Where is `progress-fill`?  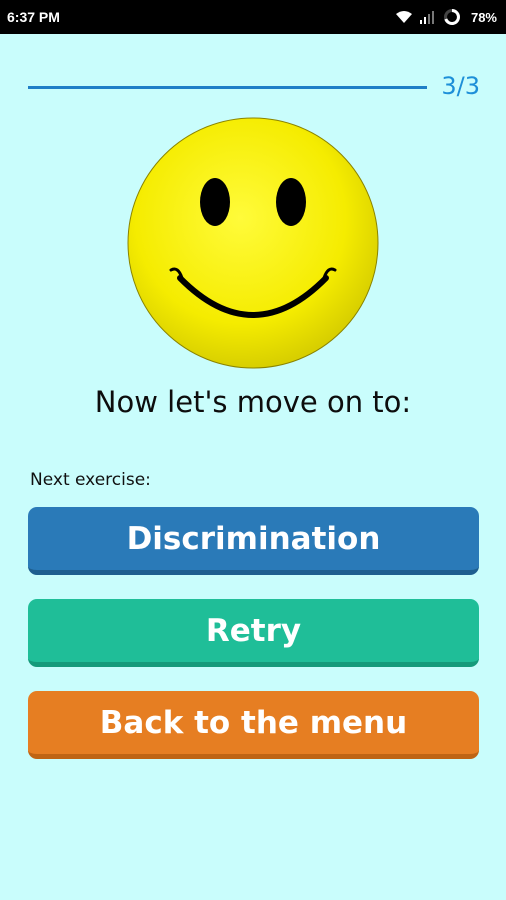
progress-fill is located at coordinates (227, 87).